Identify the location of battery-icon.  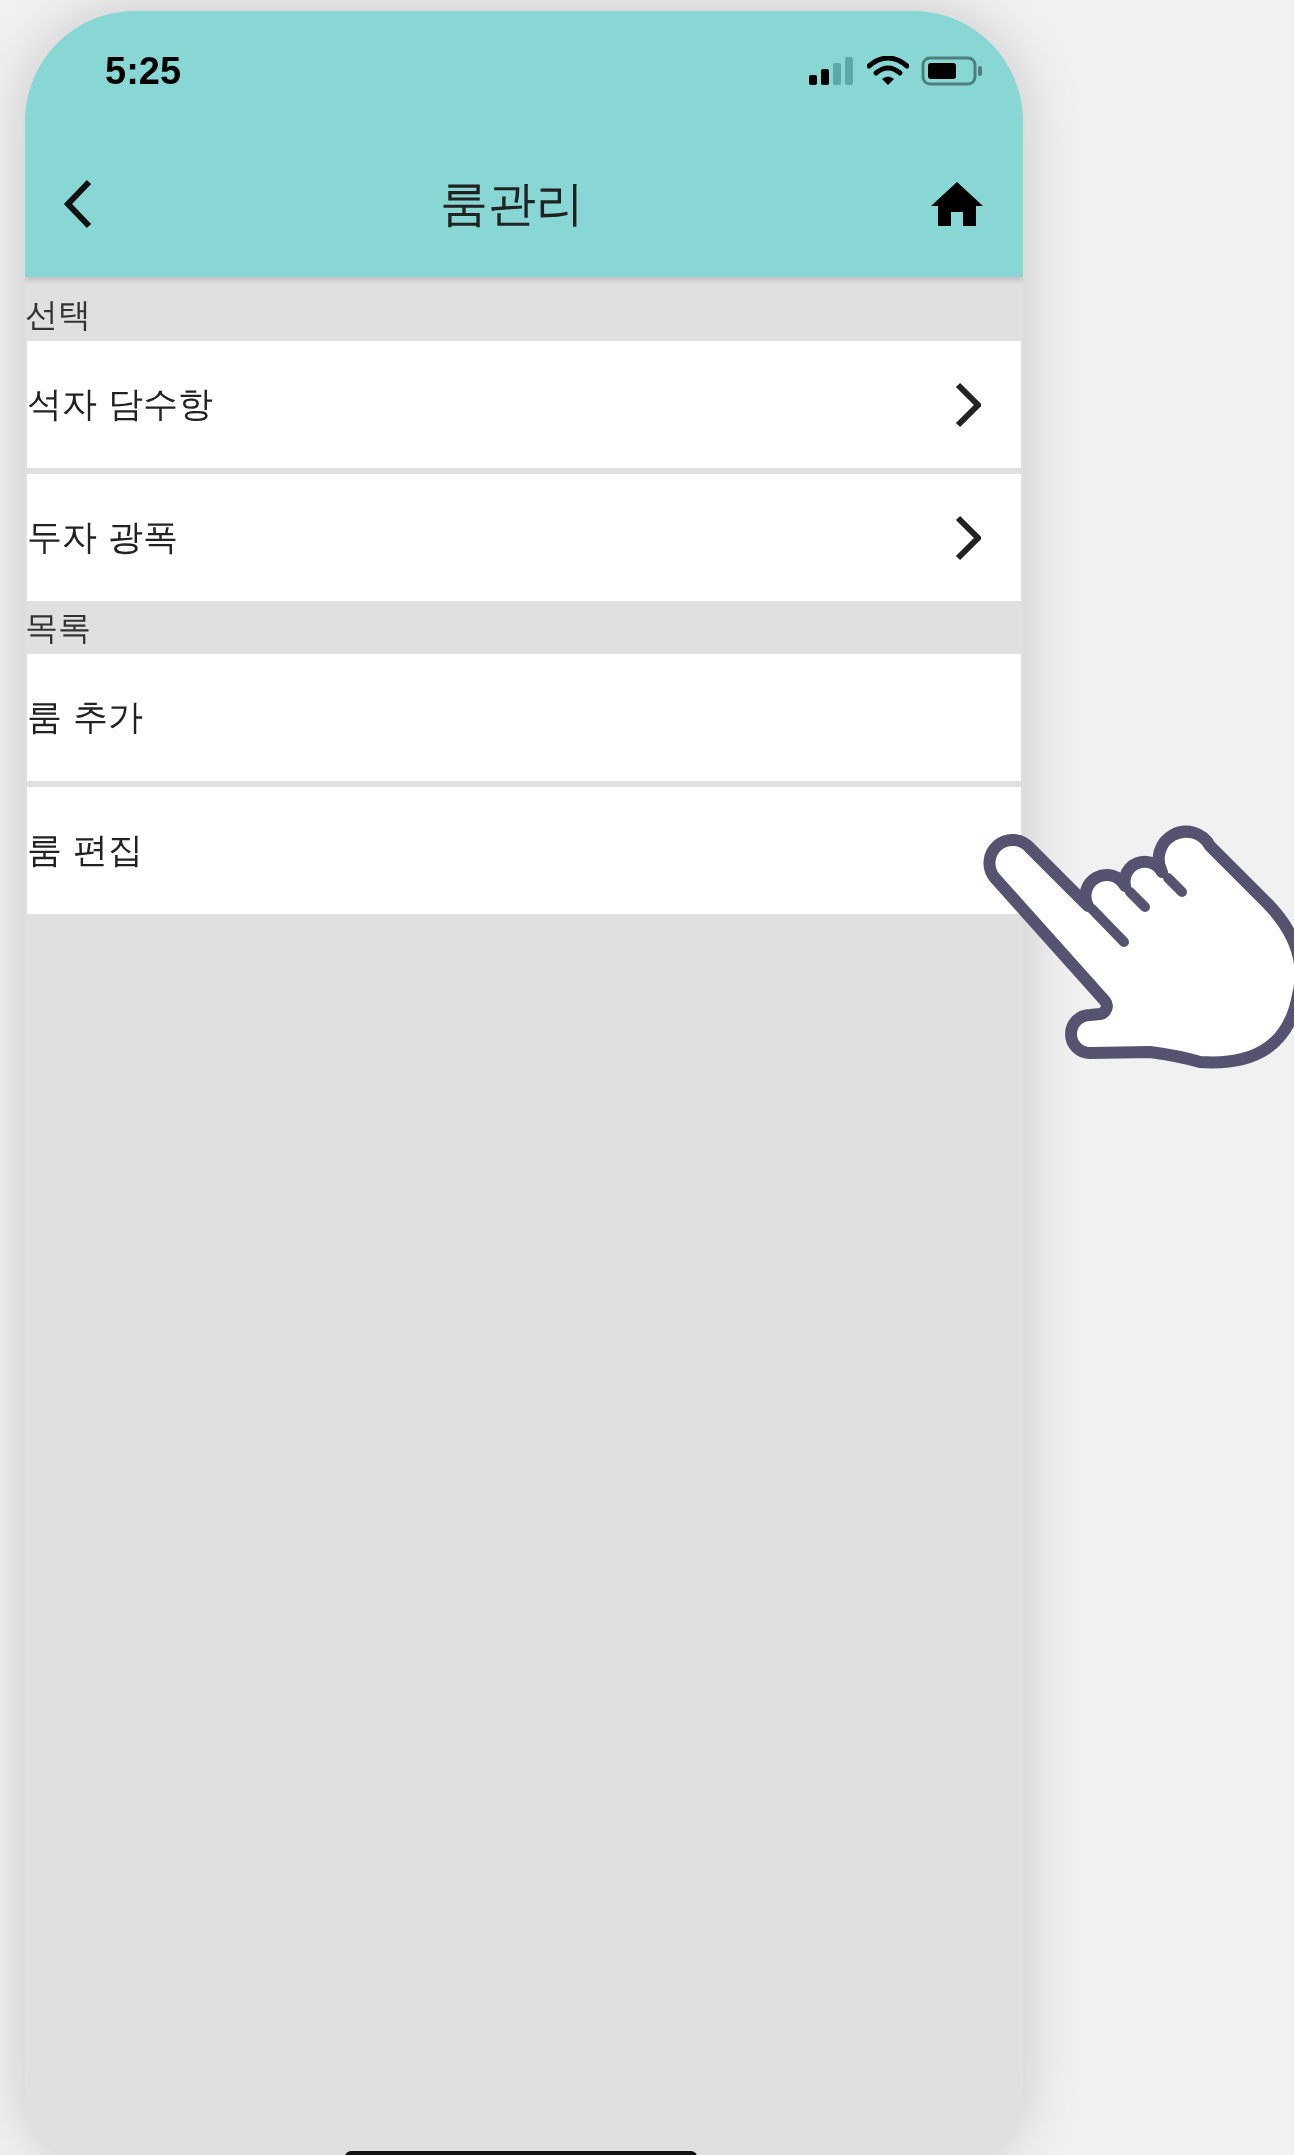
(952, 71).